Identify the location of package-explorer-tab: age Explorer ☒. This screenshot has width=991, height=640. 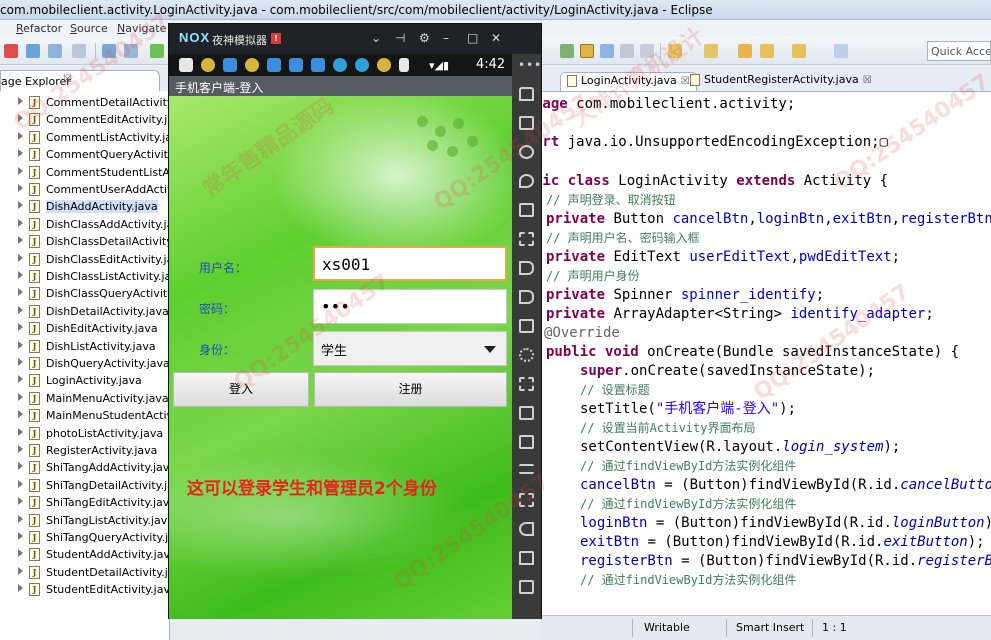
(80, 81).